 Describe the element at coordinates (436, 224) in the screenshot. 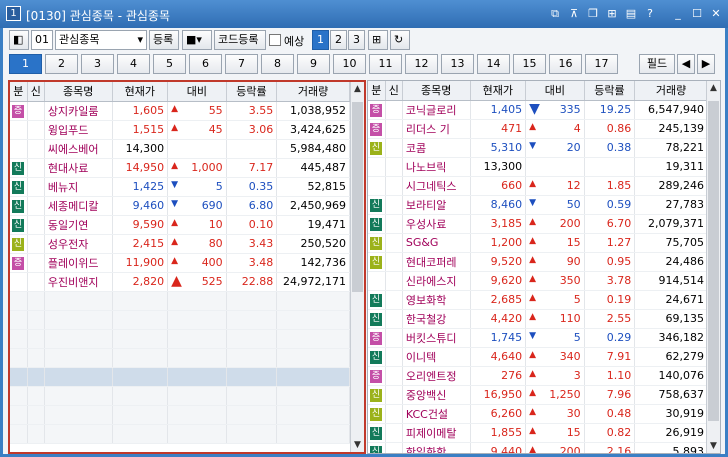

I see `stock-name: 우성사료` at that location.